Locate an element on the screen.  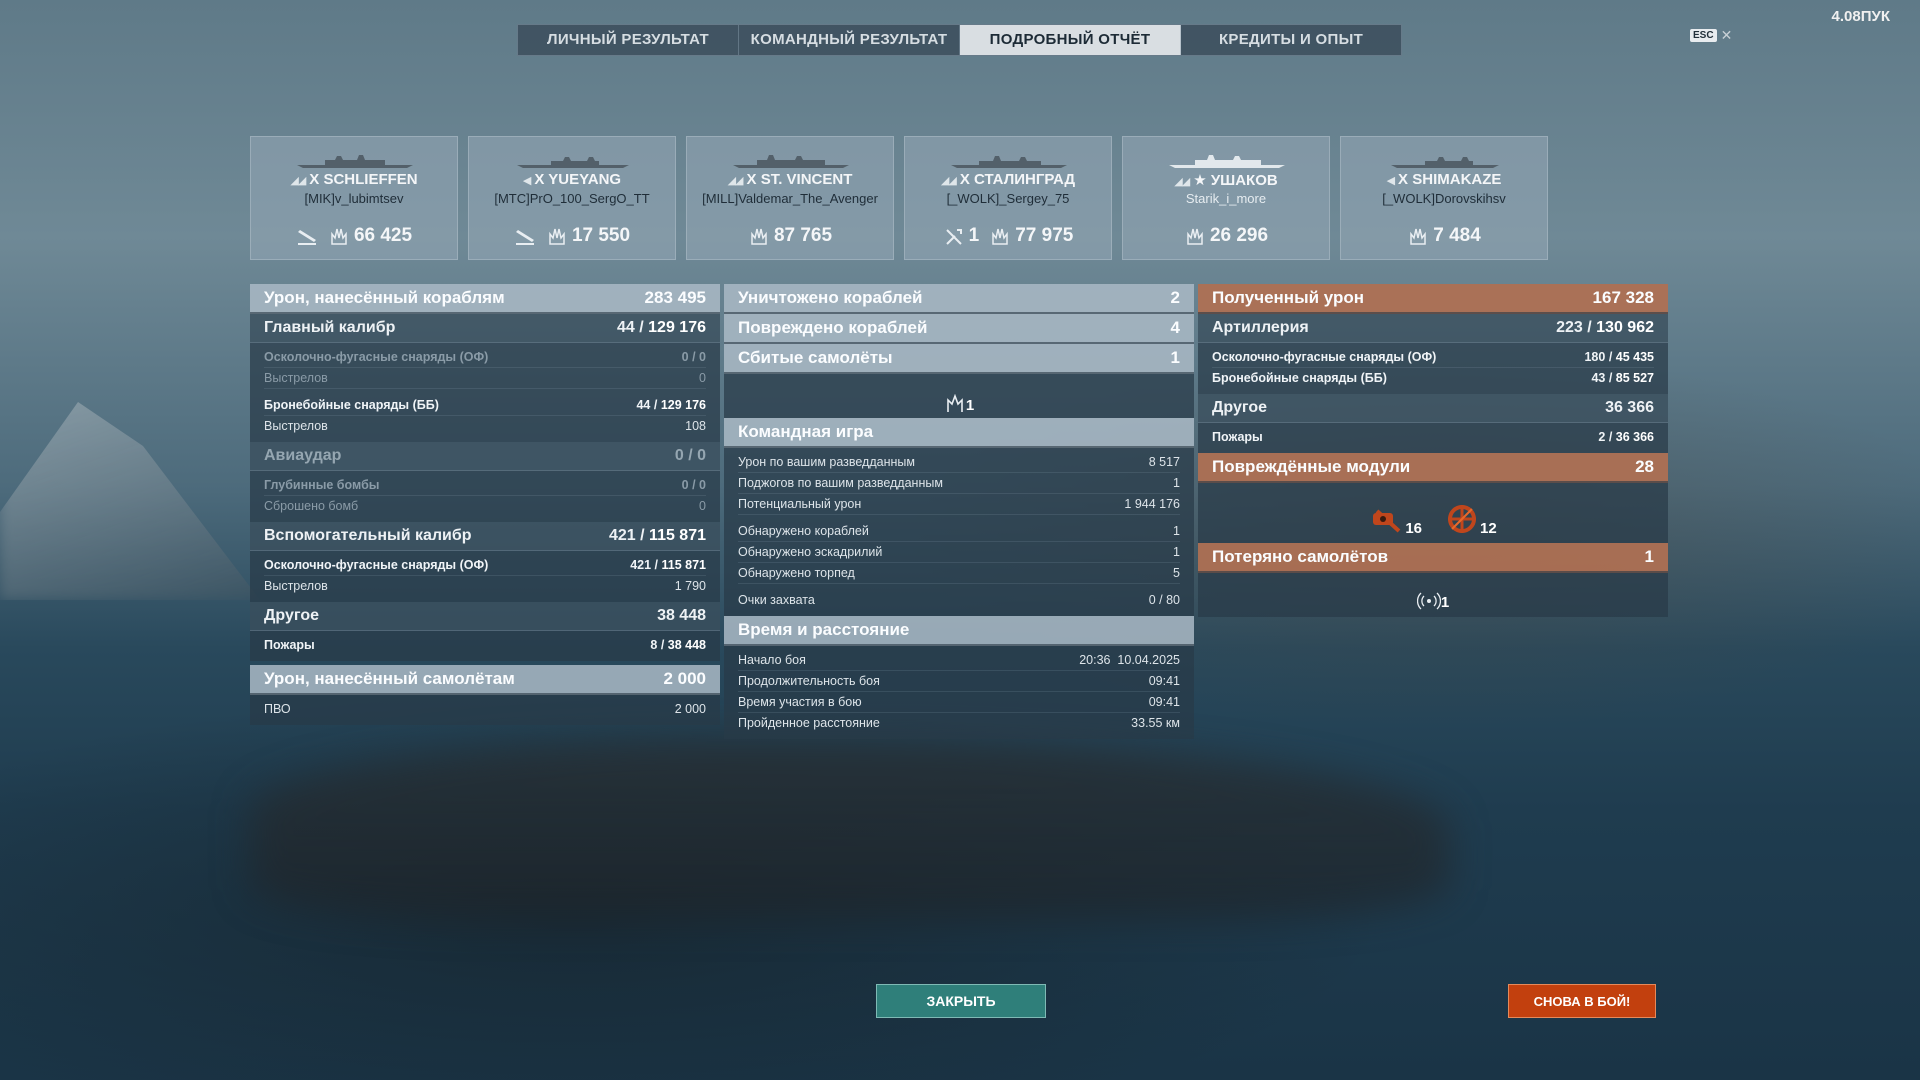
damage-received-header: Полученный урон 167 328 is located at coordinates (1433, 299).